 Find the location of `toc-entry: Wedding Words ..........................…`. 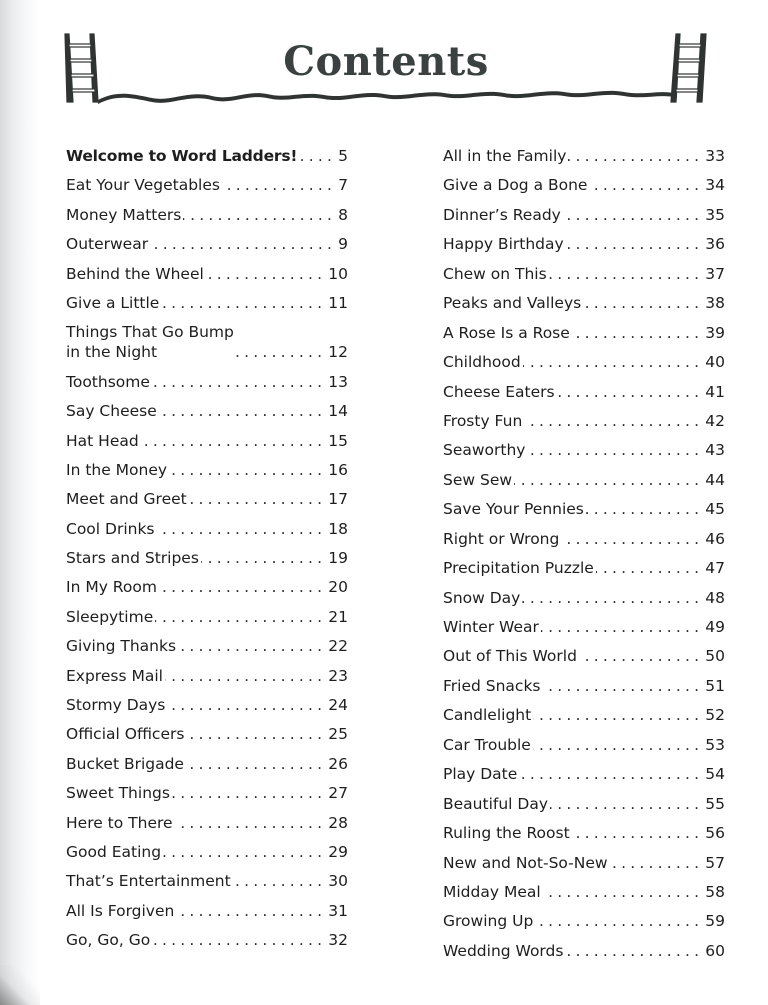

toc-entry: Wedding Words ..........................… is located at coordinates (584, 951).